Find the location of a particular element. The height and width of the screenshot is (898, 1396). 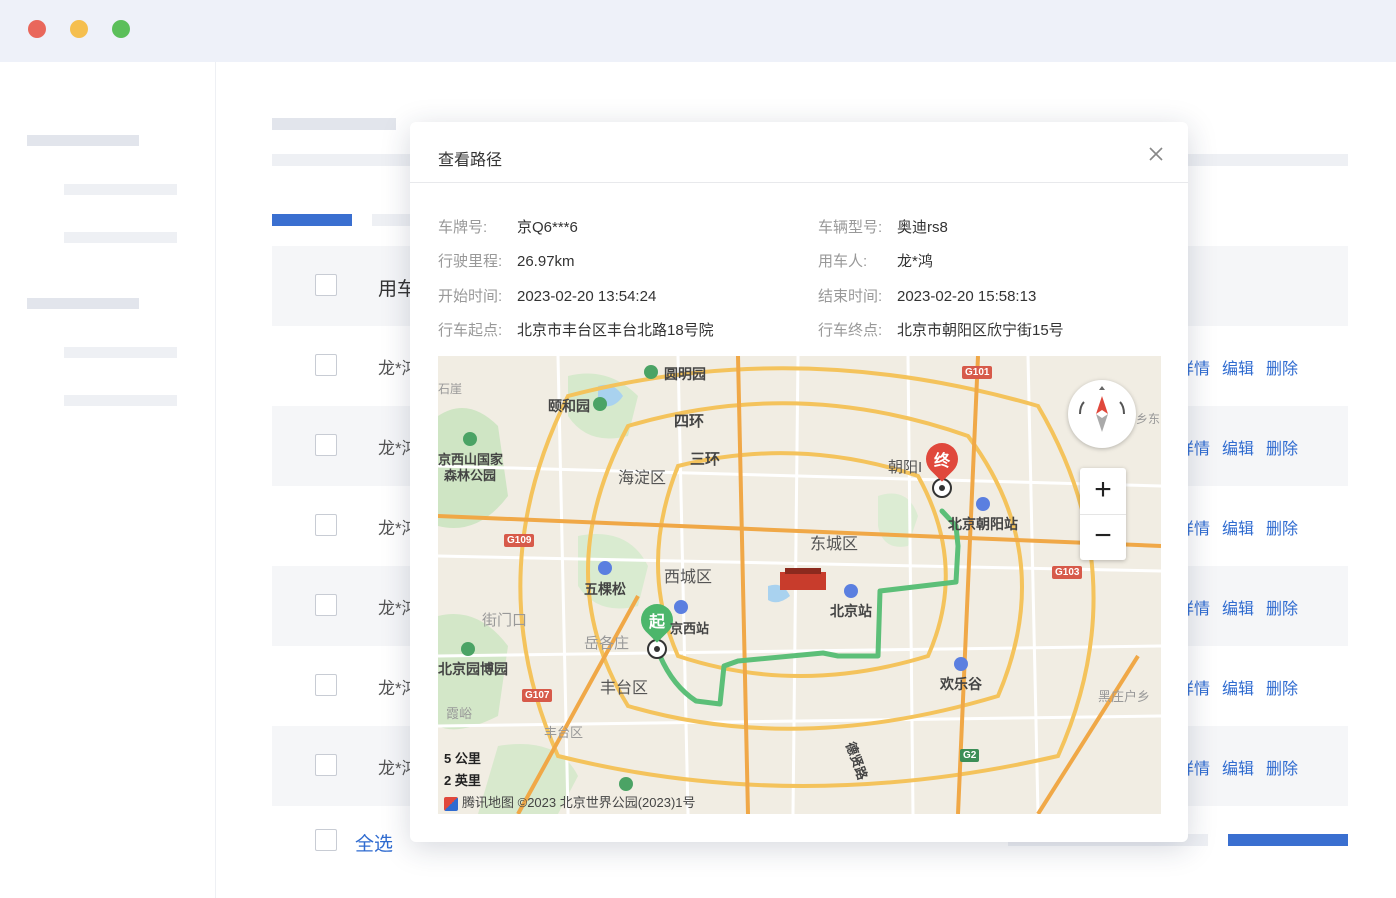

map-label: 霞峪 is located at coordinates (459, 713).